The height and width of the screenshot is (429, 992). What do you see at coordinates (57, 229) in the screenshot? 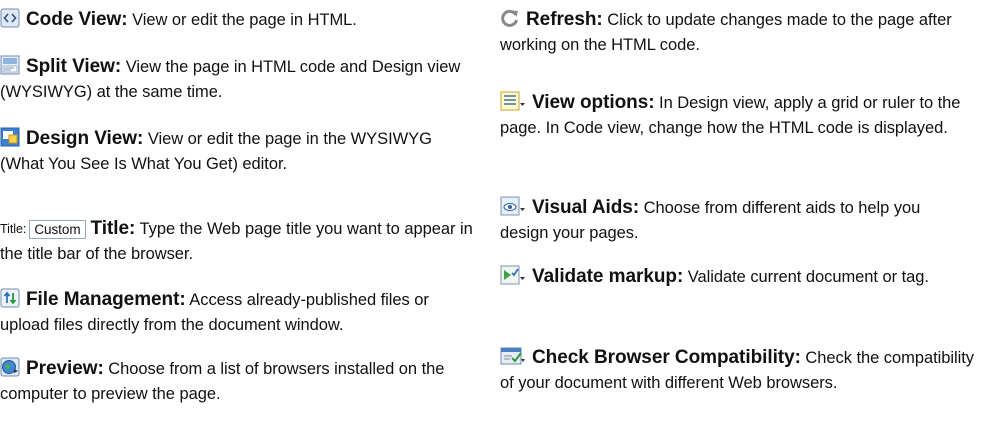
I see `title-field-box: Custom` at bounding box center [57, 229].